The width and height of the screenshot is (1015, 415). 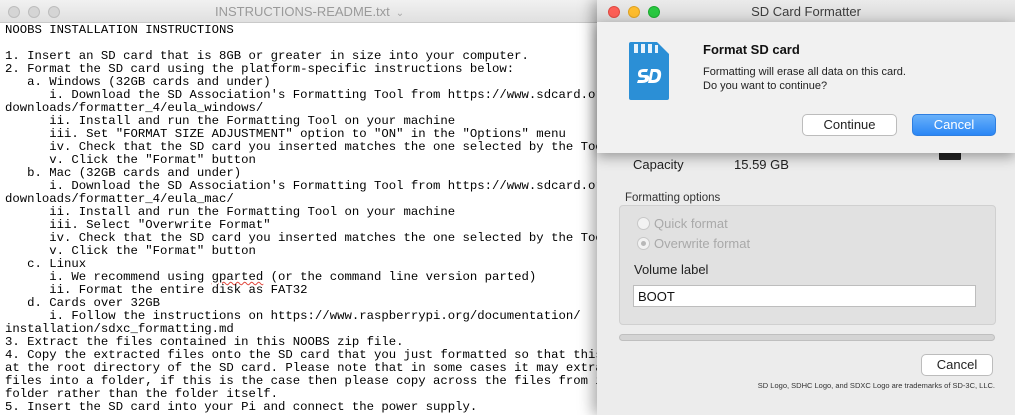 I want to click on formatter-title: SD Card Formatter, so click(x=806, y=11).